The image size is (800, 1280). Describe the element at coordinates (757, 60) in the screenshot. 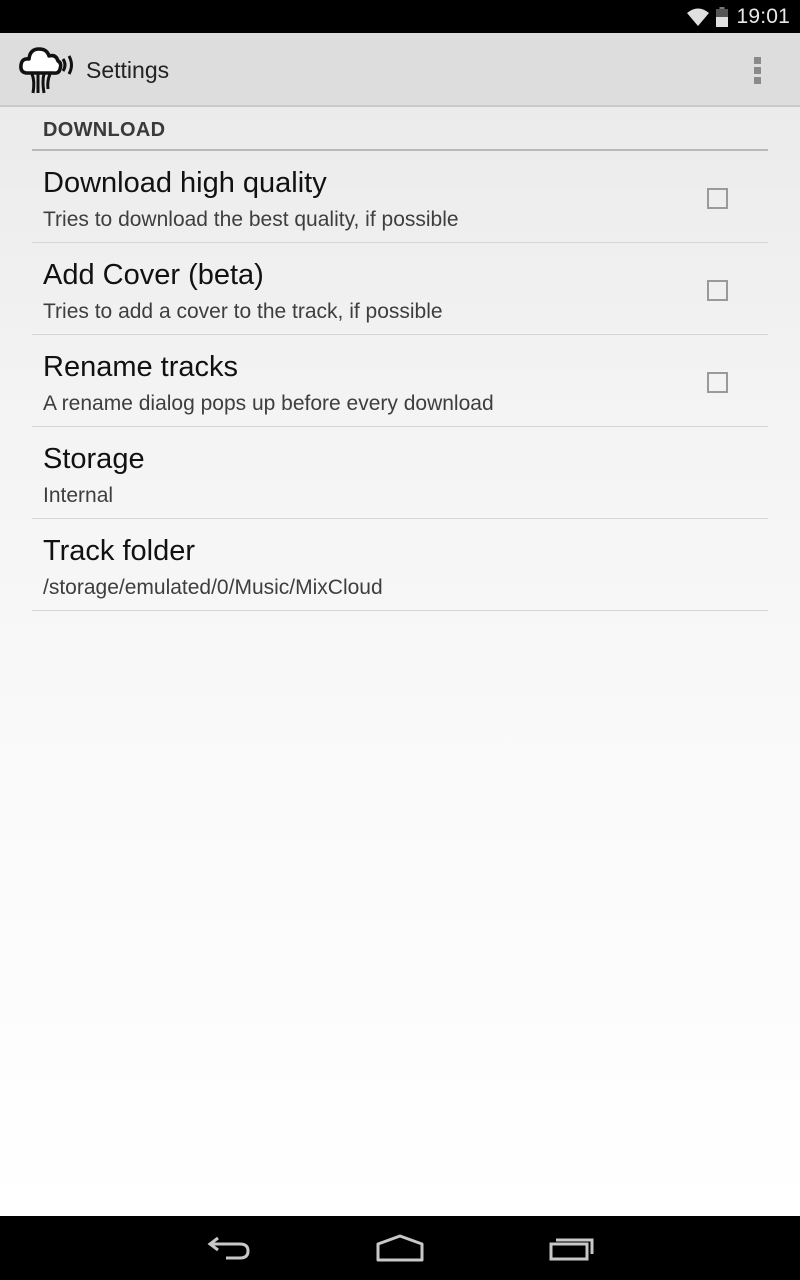

I see `more-vert-icon` at that location.